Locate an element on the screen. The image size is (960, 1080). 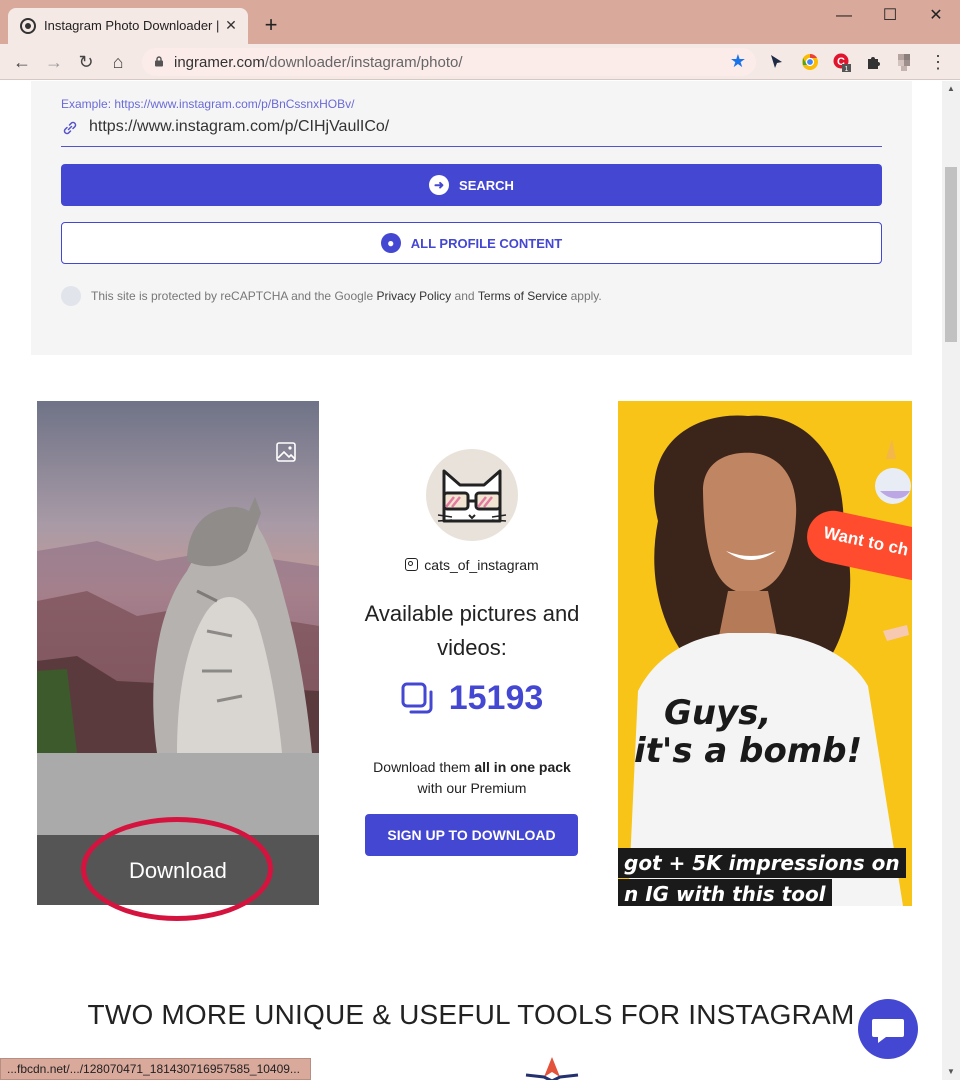
scroll-down-arrow-icon: ▼ is located at coordinates (951, 1072).